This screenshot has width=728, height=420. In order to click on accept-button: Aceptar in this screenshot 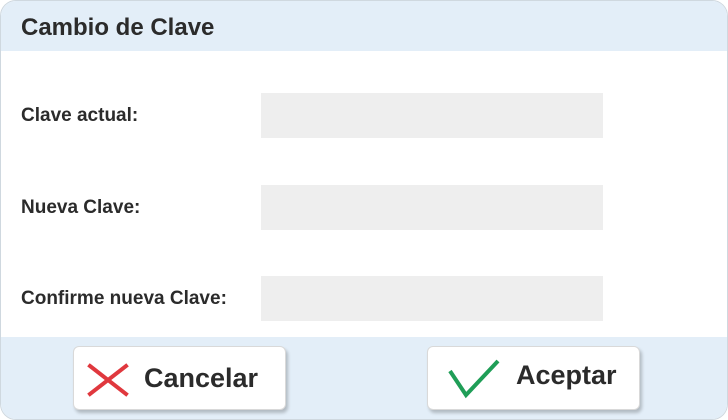, I will do `click(533, 378)`.